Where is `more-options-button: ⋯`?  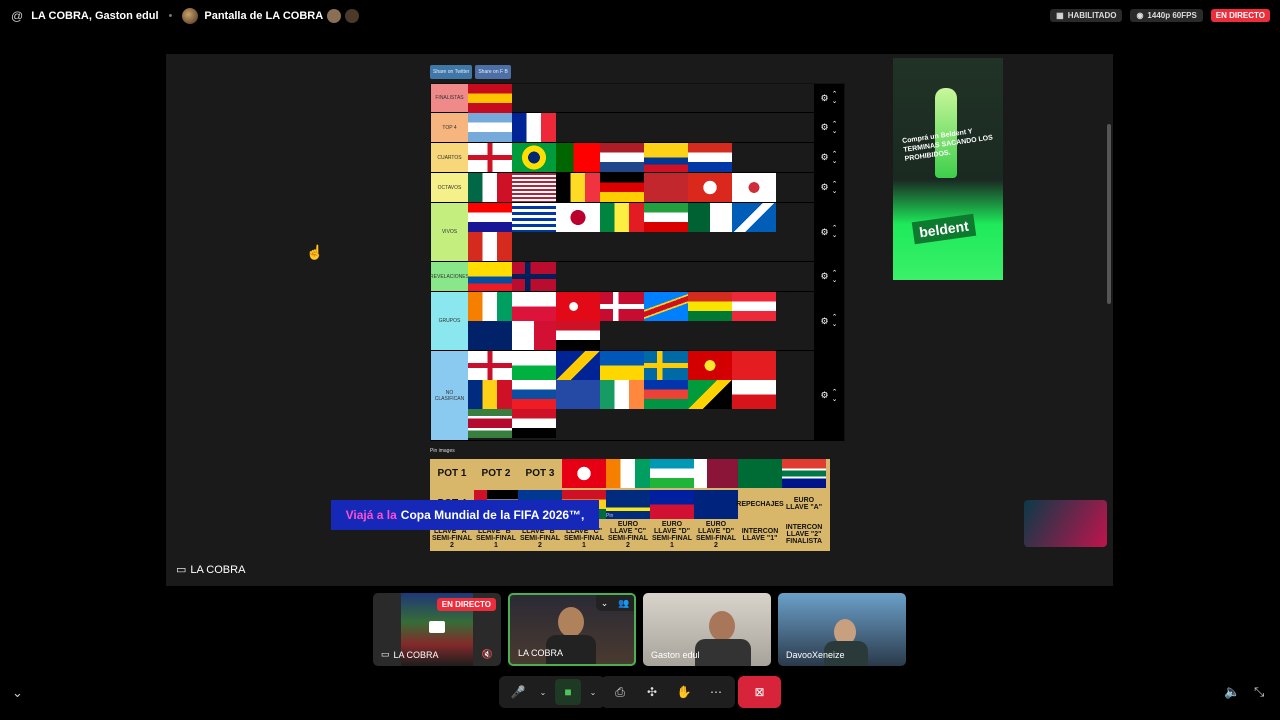 more-options-button: ⋯ is located at coordinates (716, 692).